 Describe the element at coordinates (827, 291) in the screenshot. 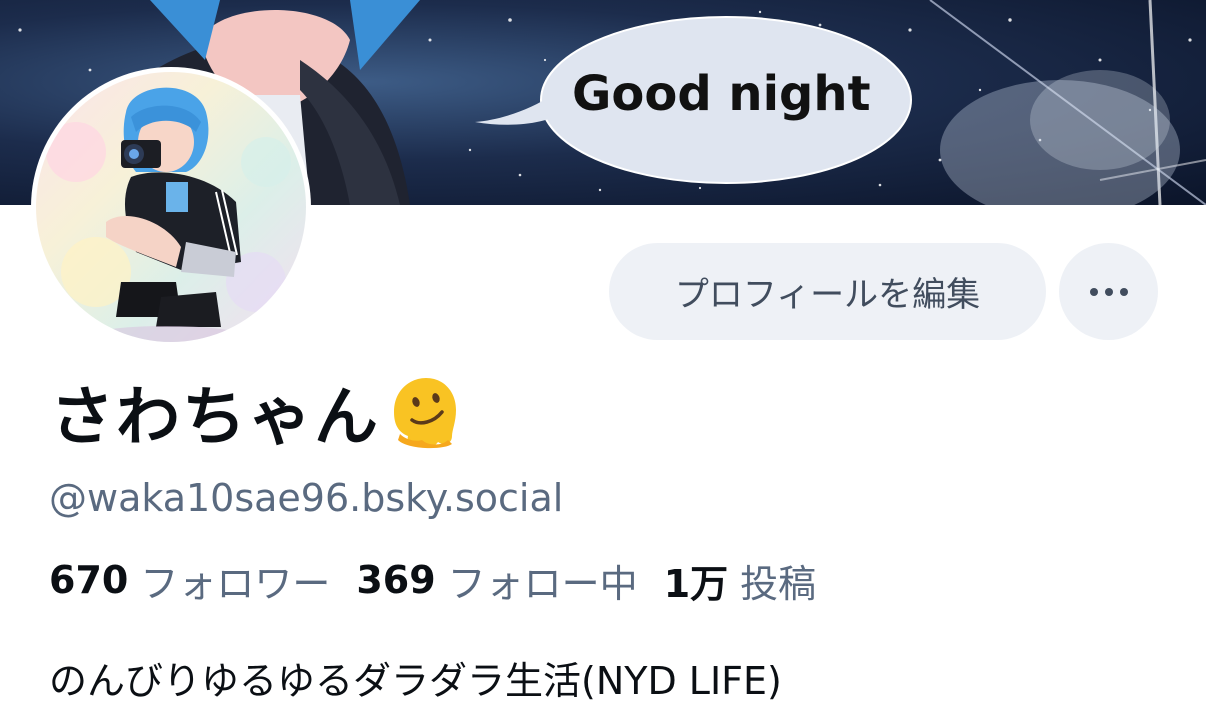

I see `edit-profile-button: プロフィールを編集` at that location.